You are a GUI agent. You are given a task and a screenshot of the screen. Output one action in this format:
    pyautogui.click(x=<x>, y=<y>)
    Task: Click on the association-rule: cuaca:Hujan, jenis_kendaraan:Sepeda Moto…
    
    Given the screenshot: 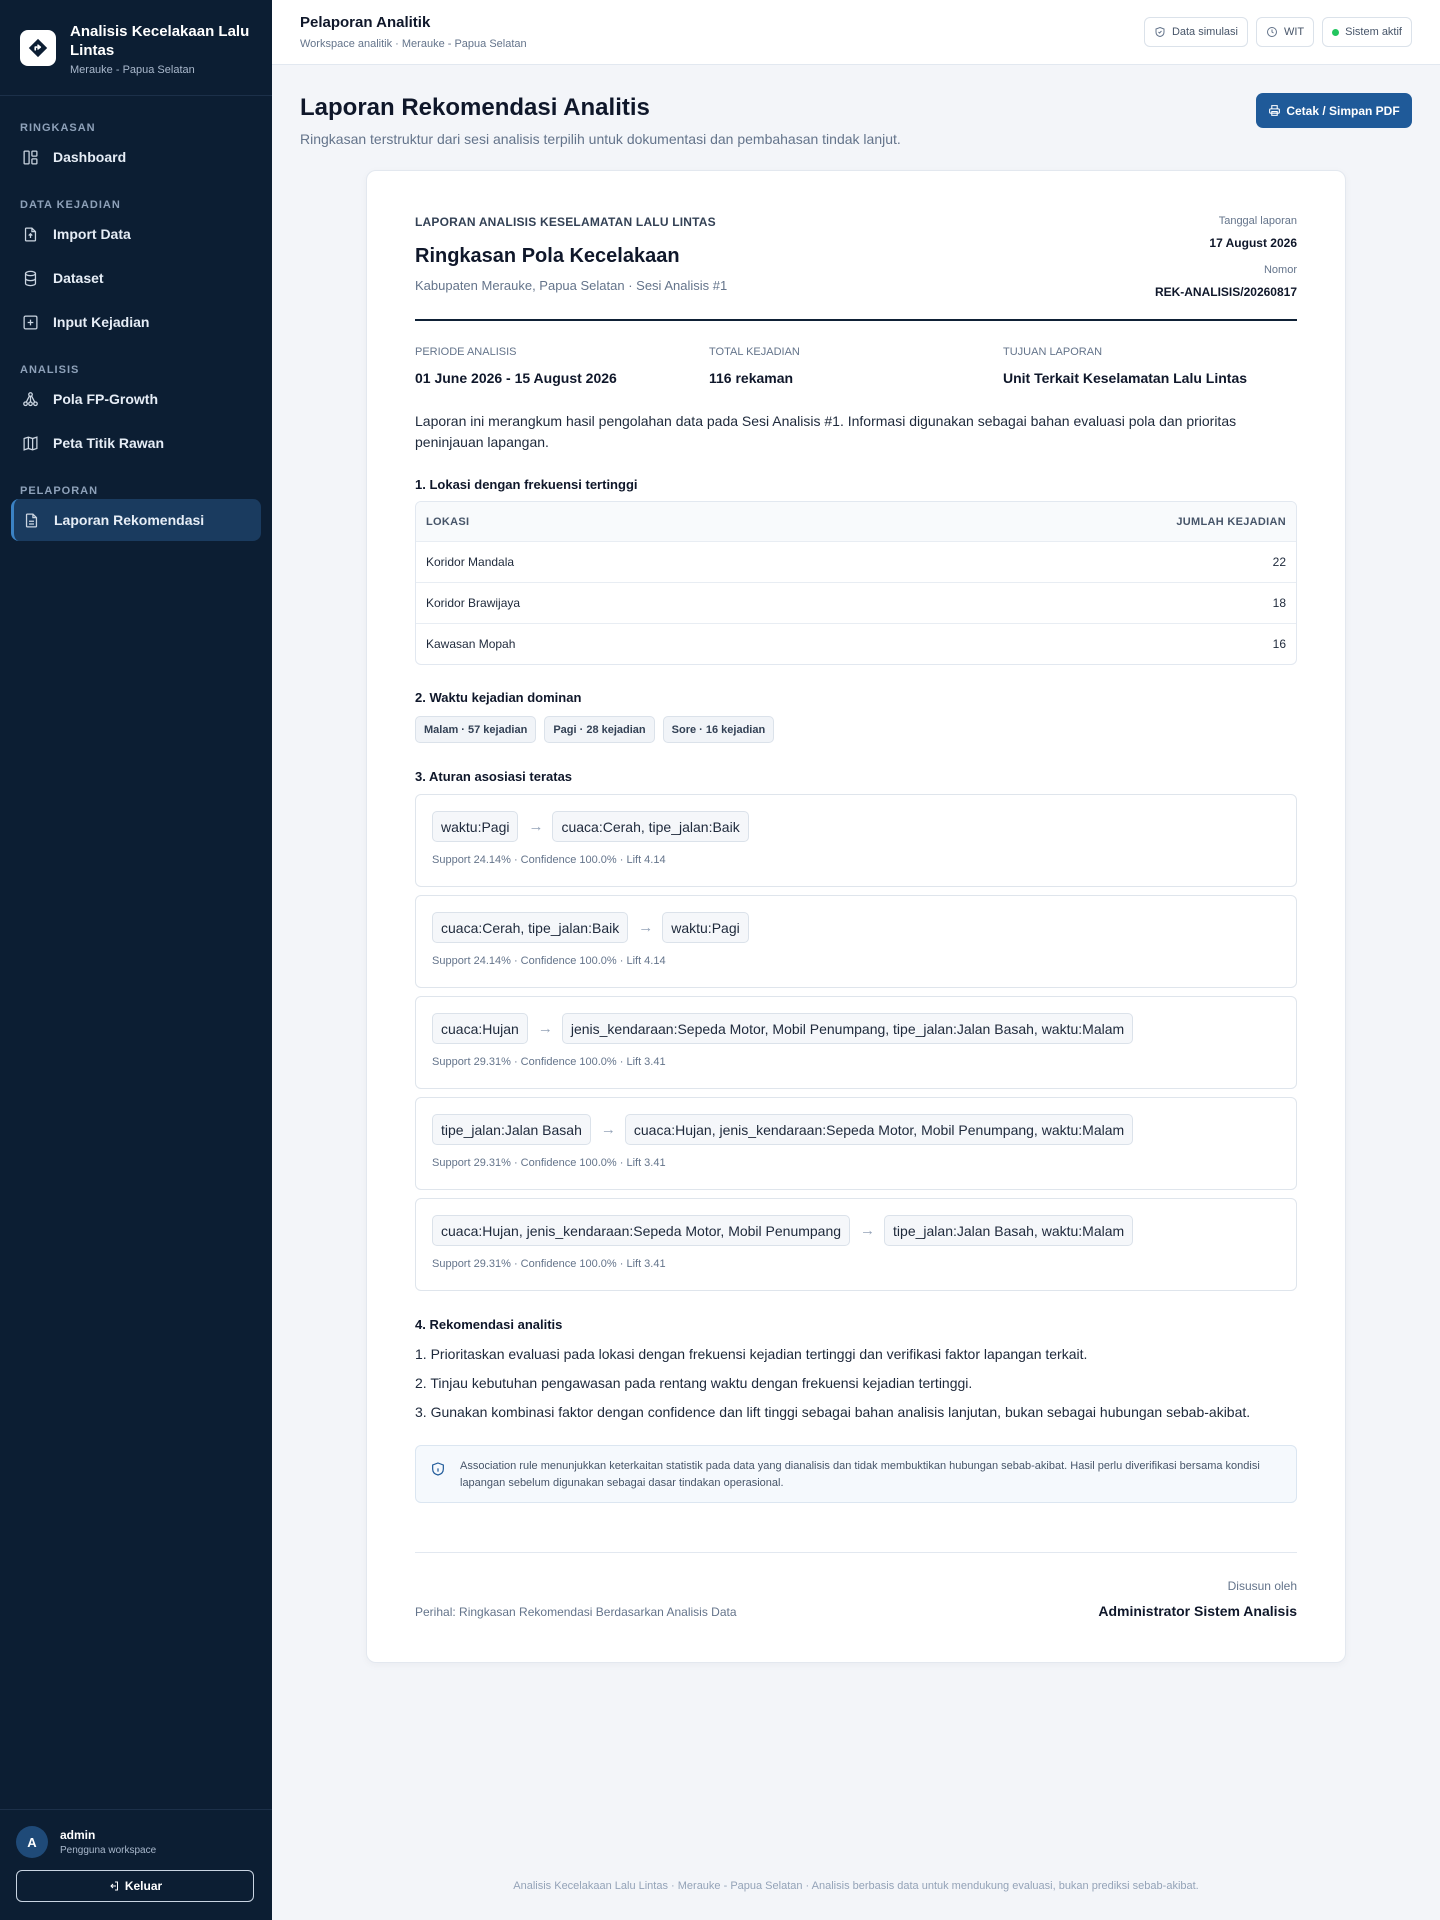 What is the action you would take?
    pyautogui.click(x=856, y=1244)
    